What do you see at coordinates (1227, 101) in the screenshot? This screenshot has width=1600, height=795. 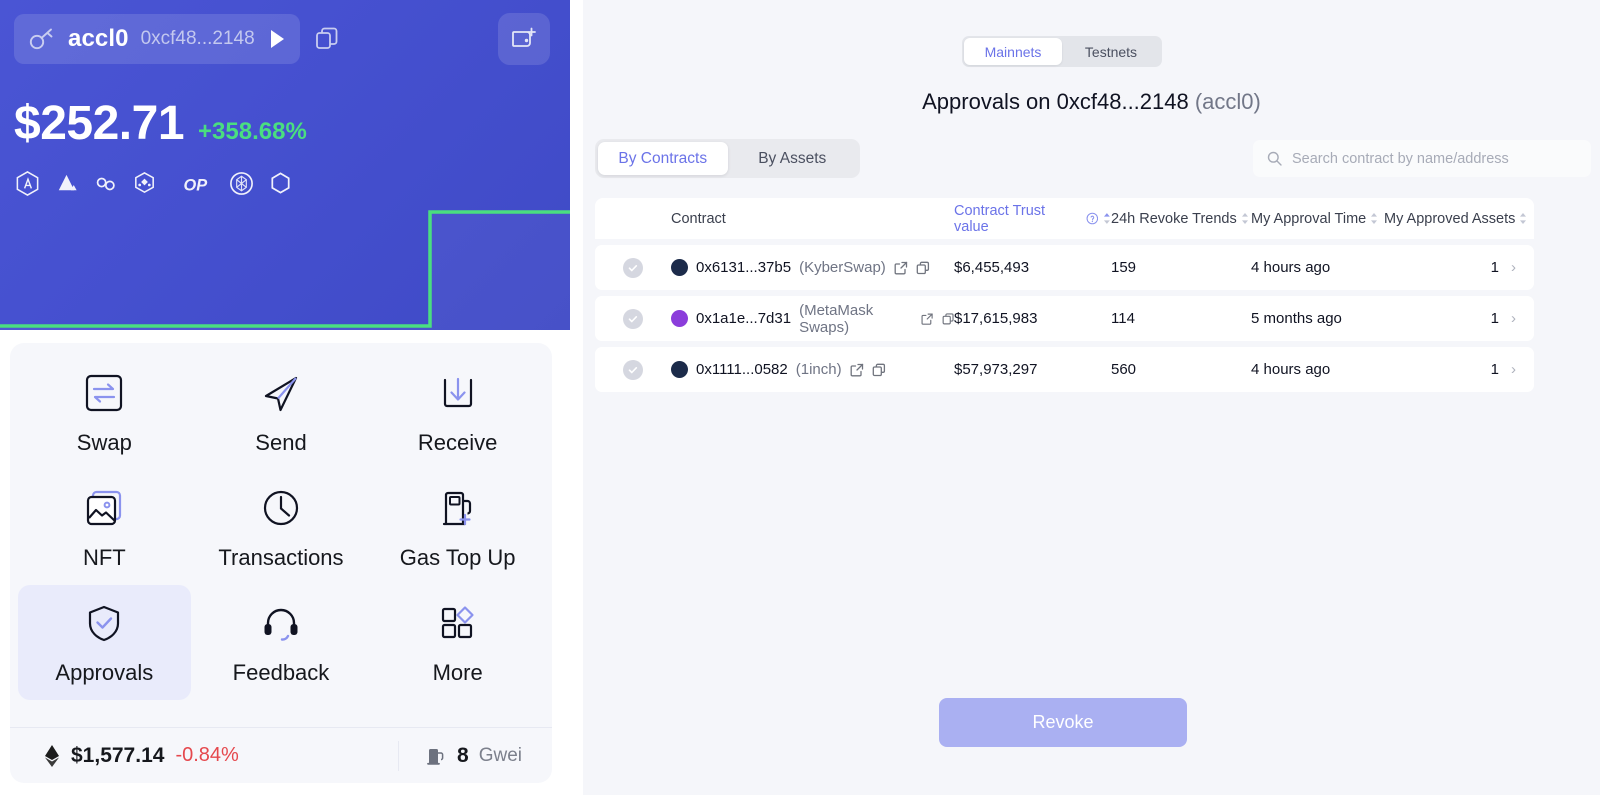 I see `page-title-sub: (accl0)` at bounding box center [1227, 101].